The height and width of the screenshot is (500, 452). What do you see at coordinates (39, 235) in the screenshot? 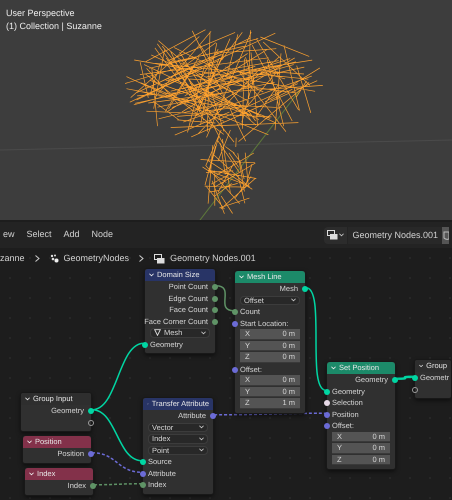
I see `menu-item: Select` at bounding box center [39, 235].